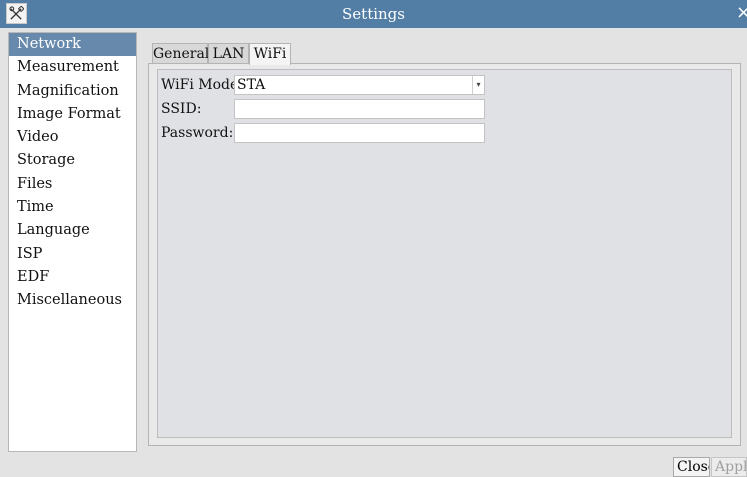  I want to click on sidebar-item-edf: EDF, so click(72, 277).